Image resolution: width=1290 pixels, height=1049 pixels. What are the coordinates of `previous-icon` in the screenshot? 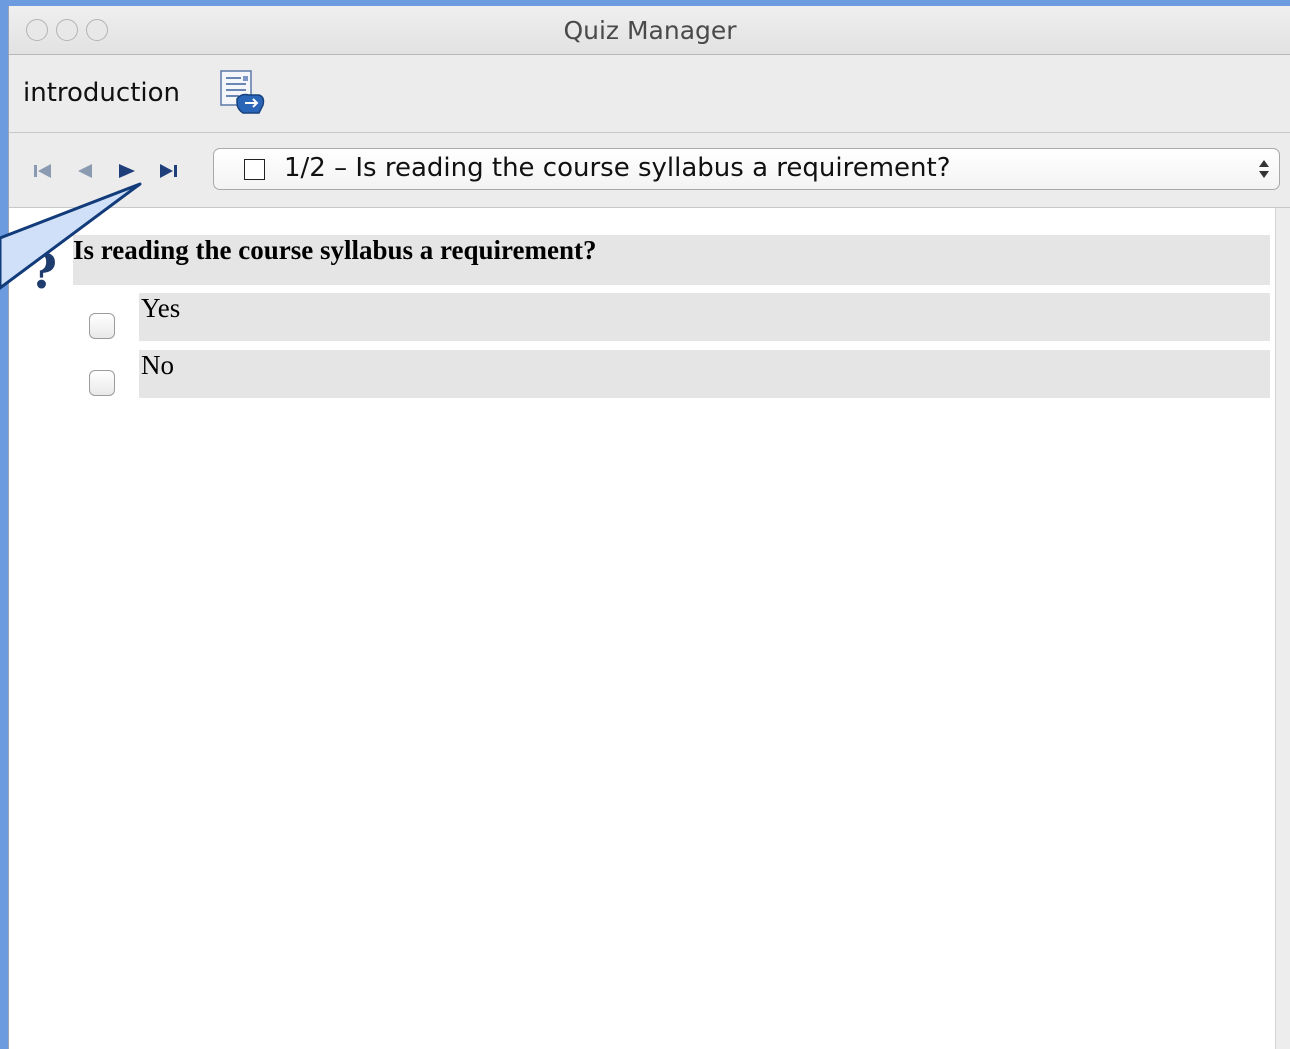 It's located at (85, 171).